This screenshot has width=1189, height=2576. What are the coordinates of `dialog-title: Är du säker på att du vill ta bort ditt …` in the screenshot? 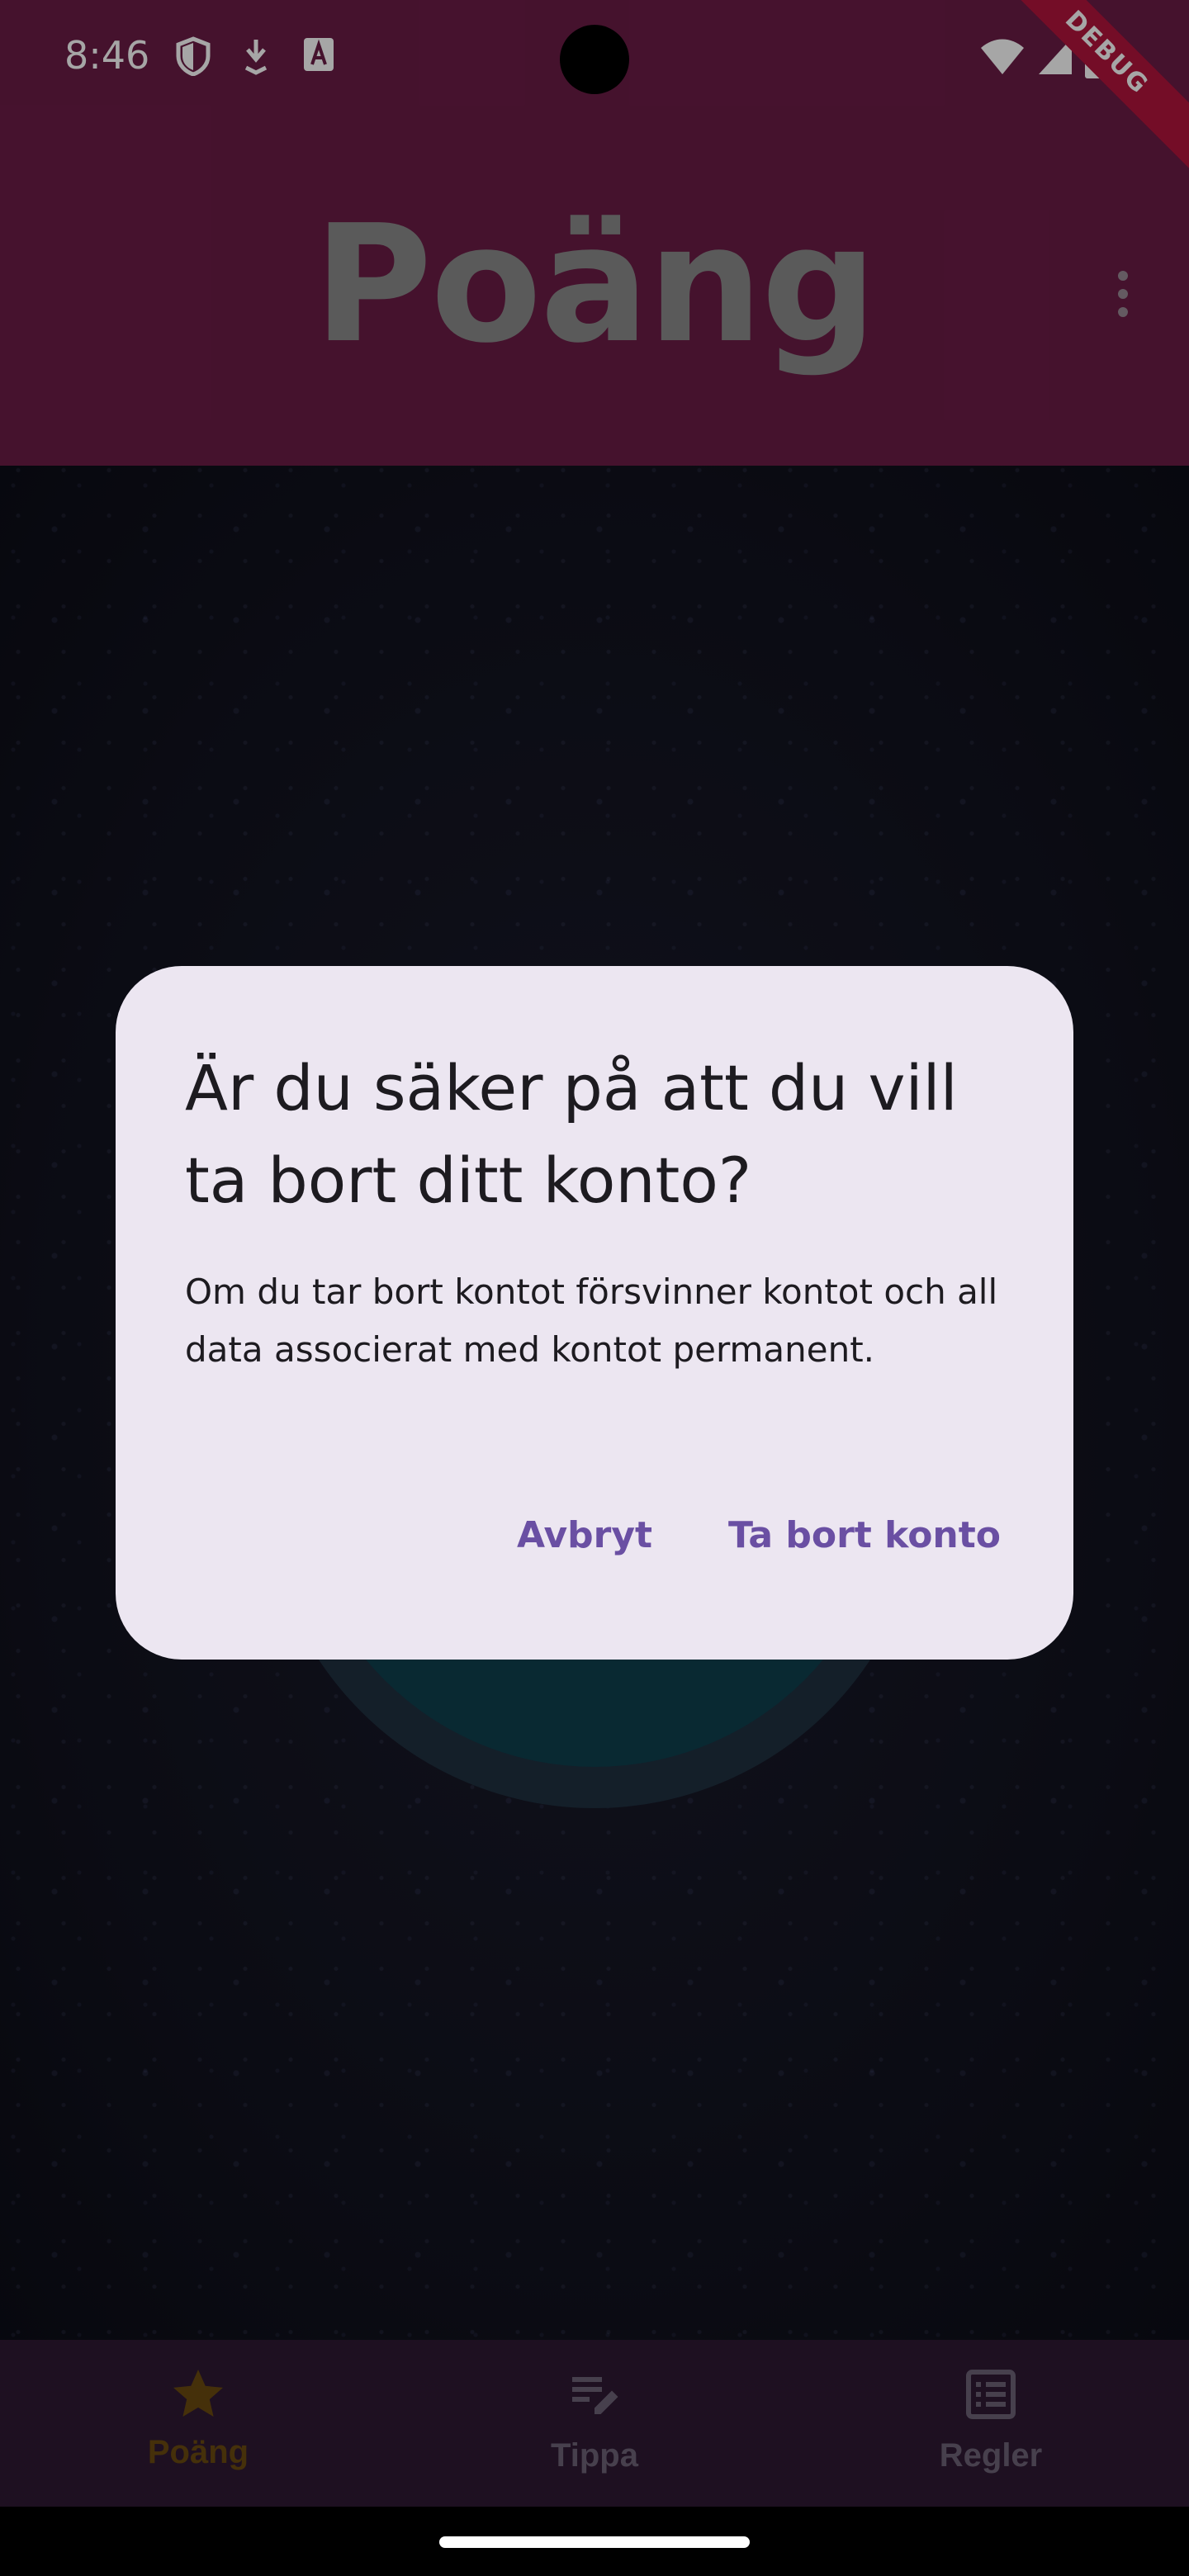 It's located at (571, 1134).